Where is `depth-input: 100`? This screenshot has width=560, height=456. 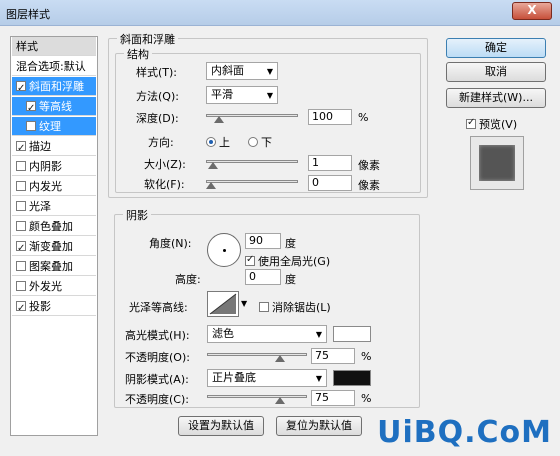 depth-input: 100 is located at coordinates (330, 117).